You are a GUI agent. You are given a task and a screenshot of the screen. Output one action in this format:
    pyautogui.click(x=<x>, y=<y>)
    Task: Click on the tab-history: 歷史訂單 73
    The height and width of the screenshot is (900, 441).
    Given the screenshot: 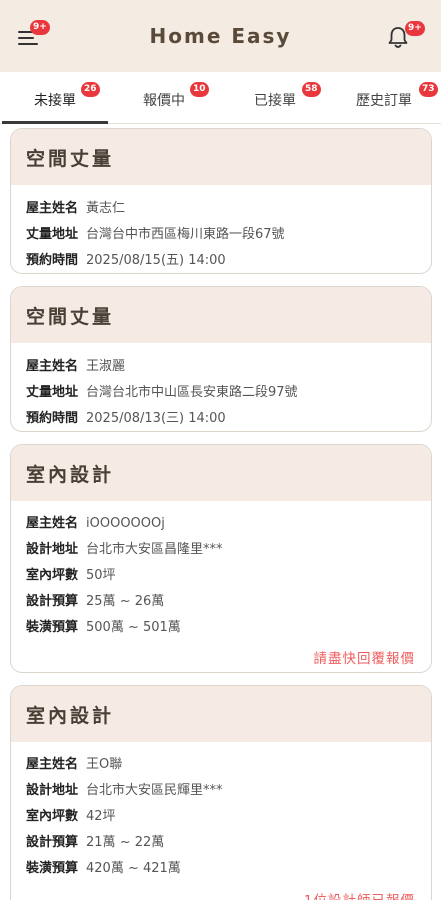 What is the action you would take?
    pyautogui.click(x=385, y=98)
    